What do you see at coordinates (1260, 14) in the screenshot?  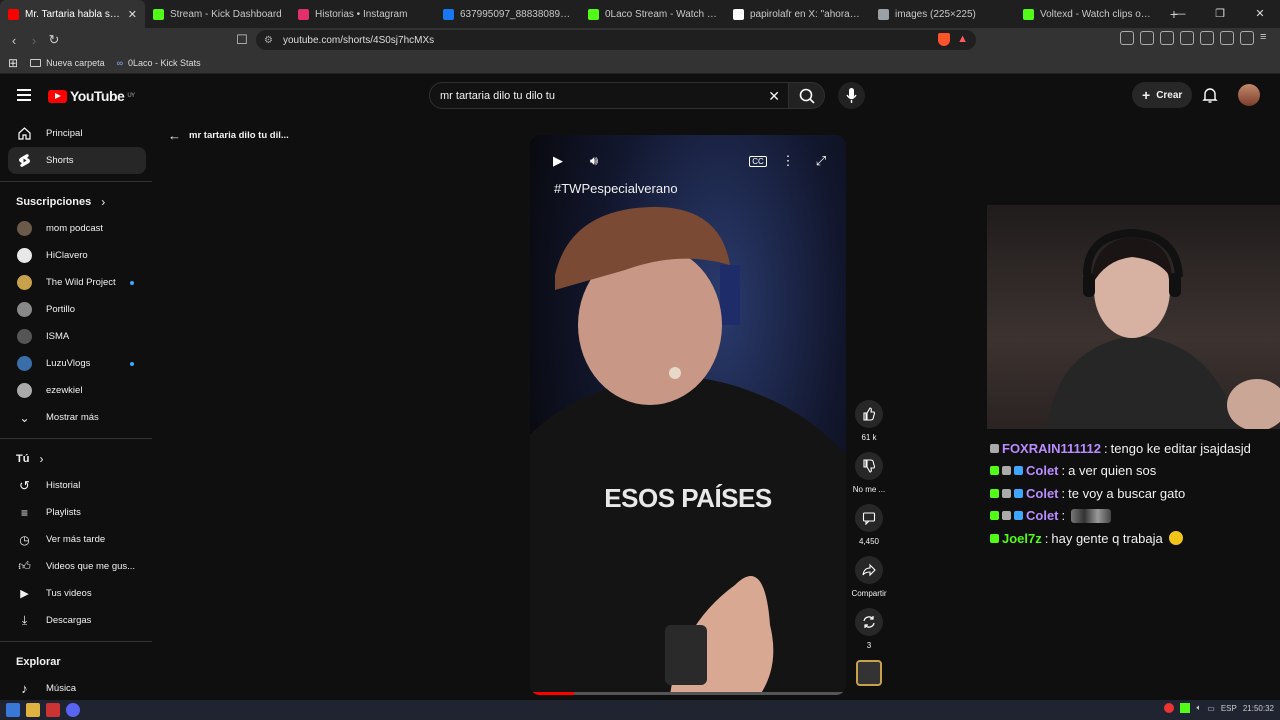 I see `close-window-icon: ✕` at bounding box center [1260, 14].